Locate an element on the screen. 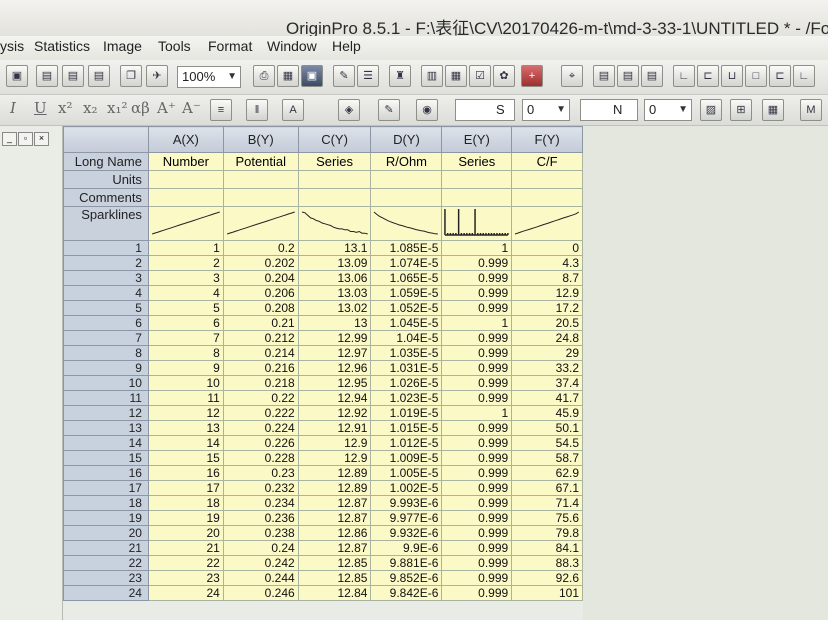 This screenshot has height=620, width=828. row-number: 9 is located at coordinates (106, 368).